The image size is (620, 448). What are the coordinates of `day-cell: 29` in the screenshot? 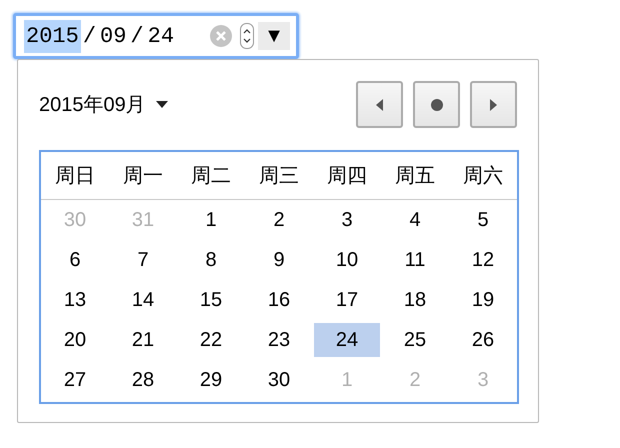 It's located at (211, 380).